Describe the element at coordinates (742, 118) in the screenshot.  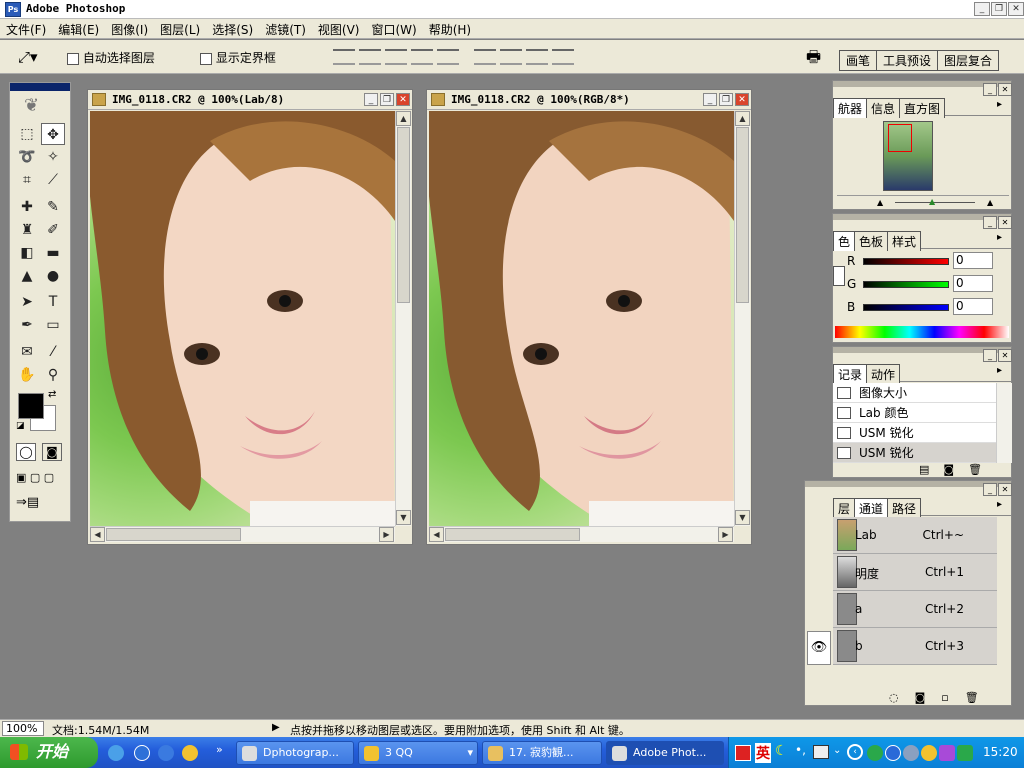
I see `scroll-up-button: ▲` at that location.